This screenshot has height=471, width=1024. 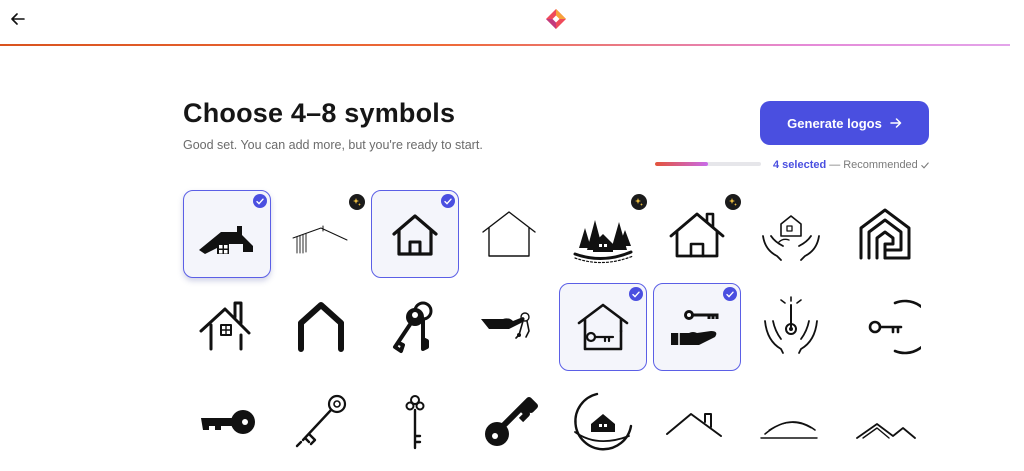 I want to click on selected-count: 4 selected, so click(x=800, y=165).